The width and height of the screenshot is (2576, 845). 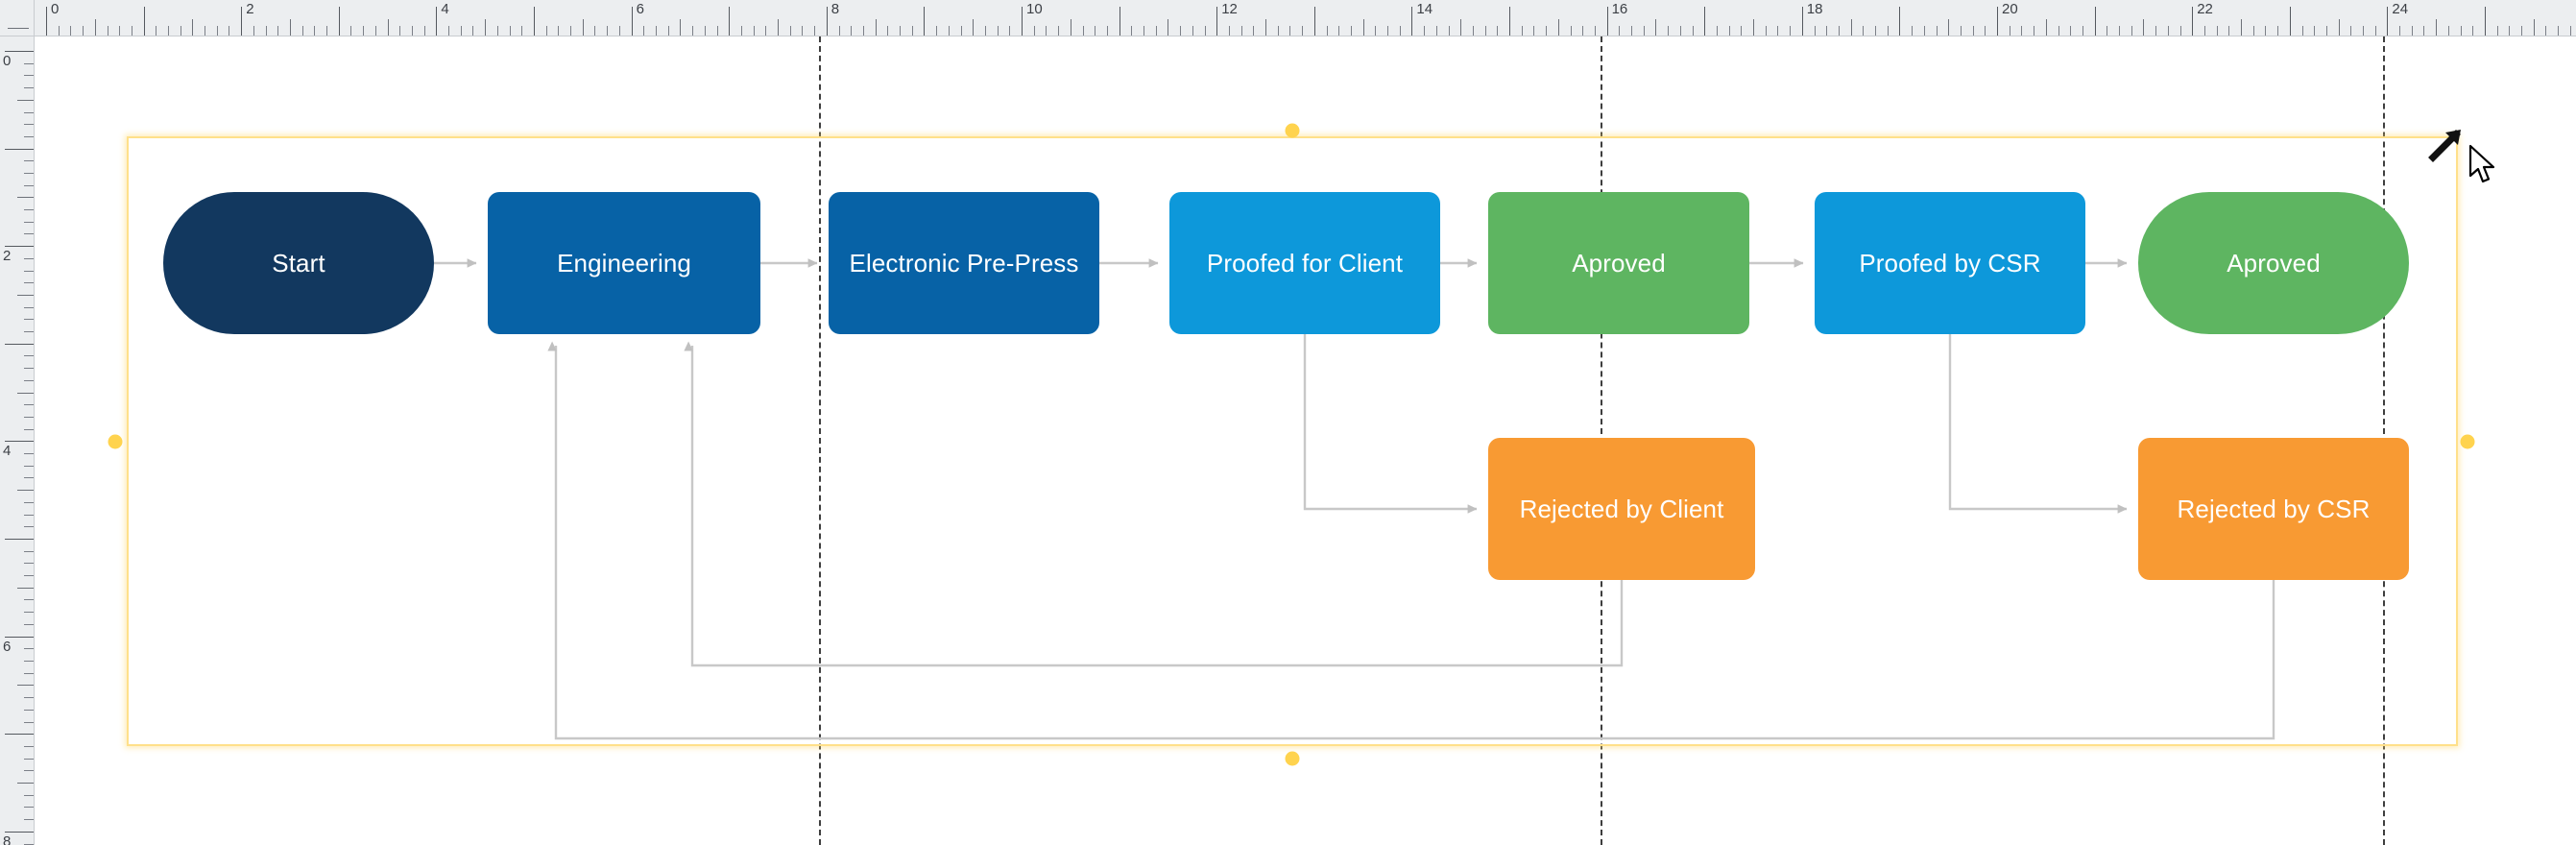 I want to click on node-aproved-2: Aproved, so click(x=2273, y=263).